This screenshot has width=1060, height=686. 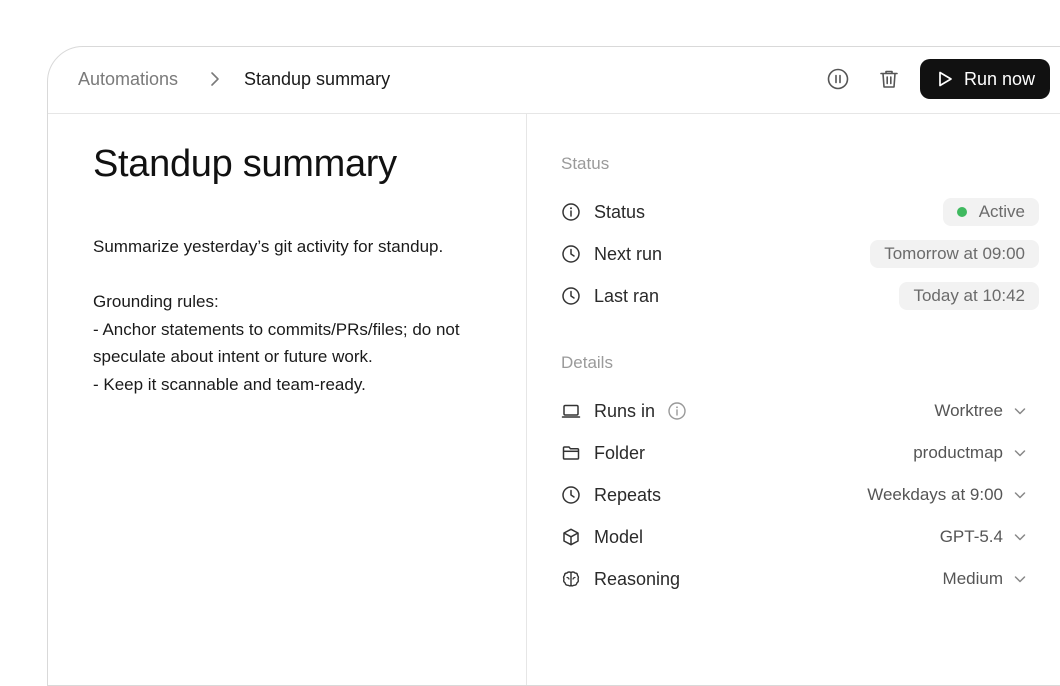 I want to click on status-row: Status Active, so click(x=800, y=212).